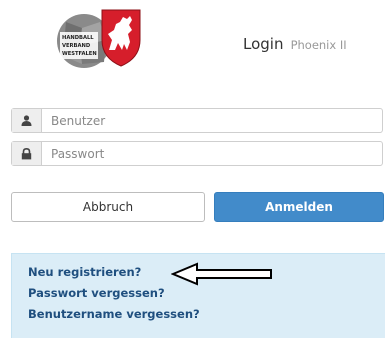  What do you see at coordinates (263, 44) in the screenshot?
I see `login-heading: Login` at bounding box center [263, 44].